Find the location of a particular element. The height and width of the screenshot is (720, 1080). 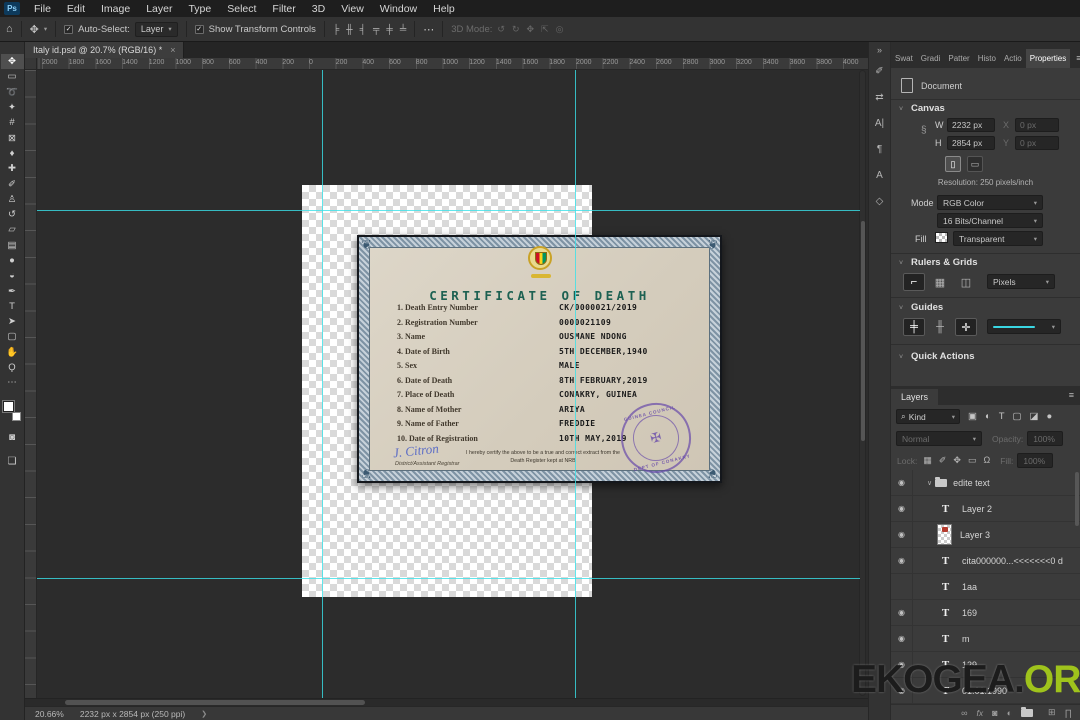

panel-tab-actio: Actio is located at coordinates (1013, 58).